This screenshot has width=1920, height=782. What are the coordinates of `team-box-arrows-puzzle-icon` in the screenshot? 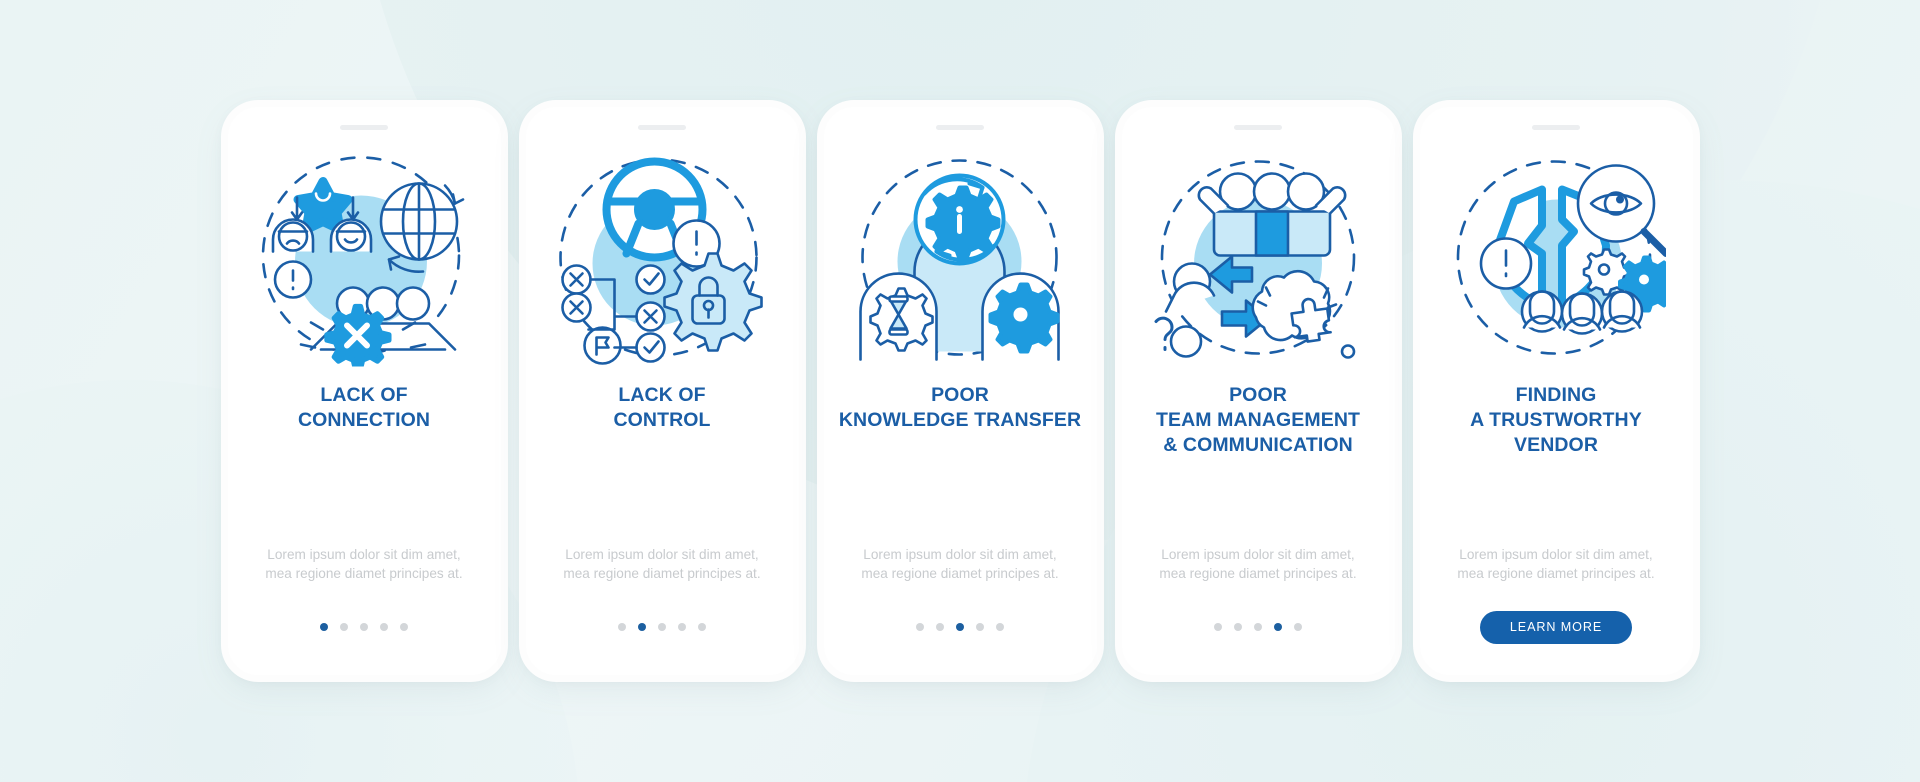 It's located at (1255, 259).